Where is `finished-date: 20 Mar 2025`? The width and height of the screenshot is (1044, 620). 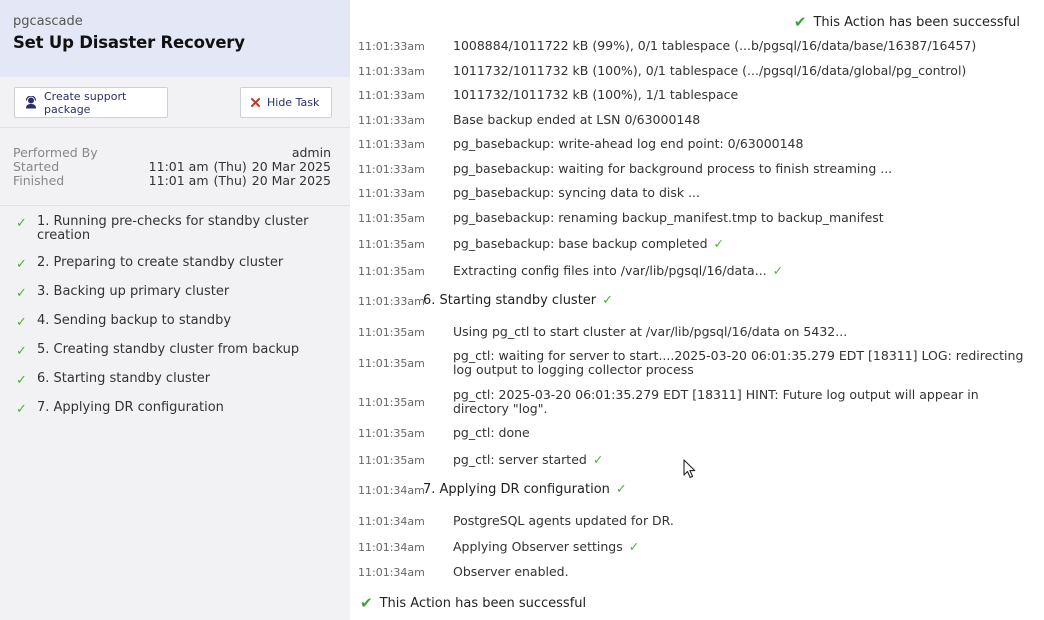 finished-date: 20 Mar 2025 is located at coordinates (291, 180).